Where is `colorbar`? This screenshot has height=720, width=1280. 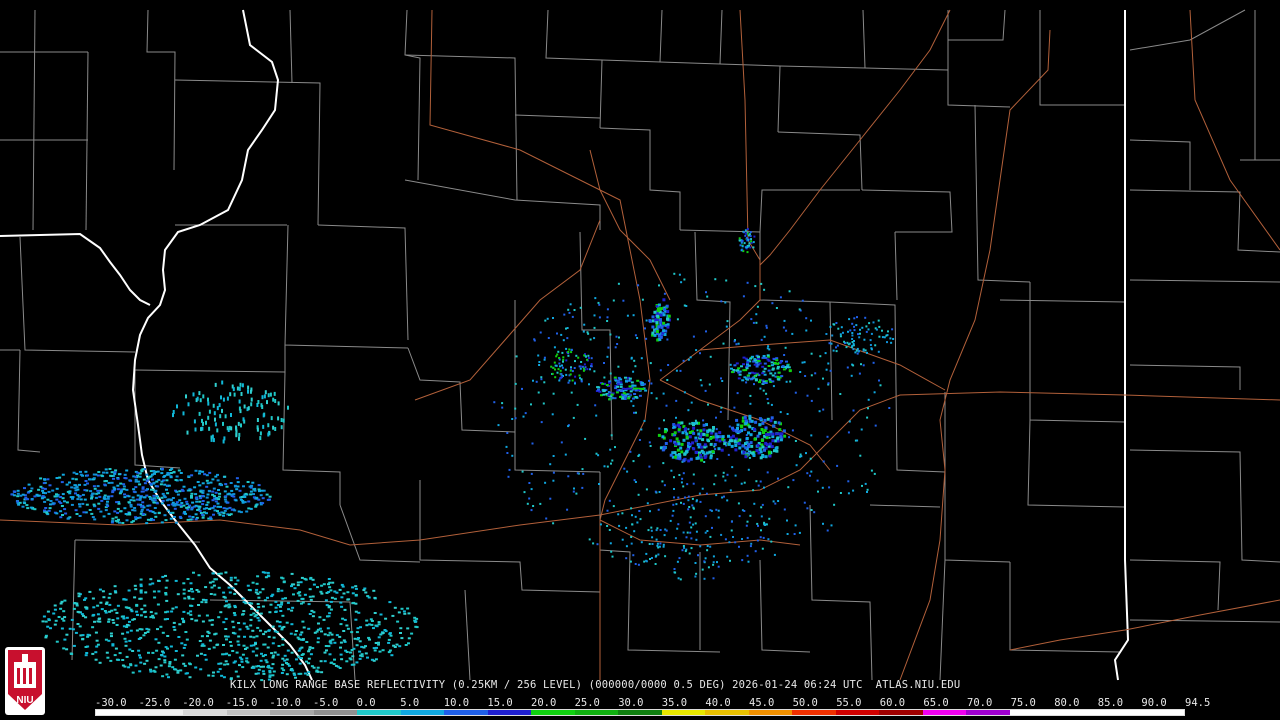
colorbar is located at coordinates (640, 712).